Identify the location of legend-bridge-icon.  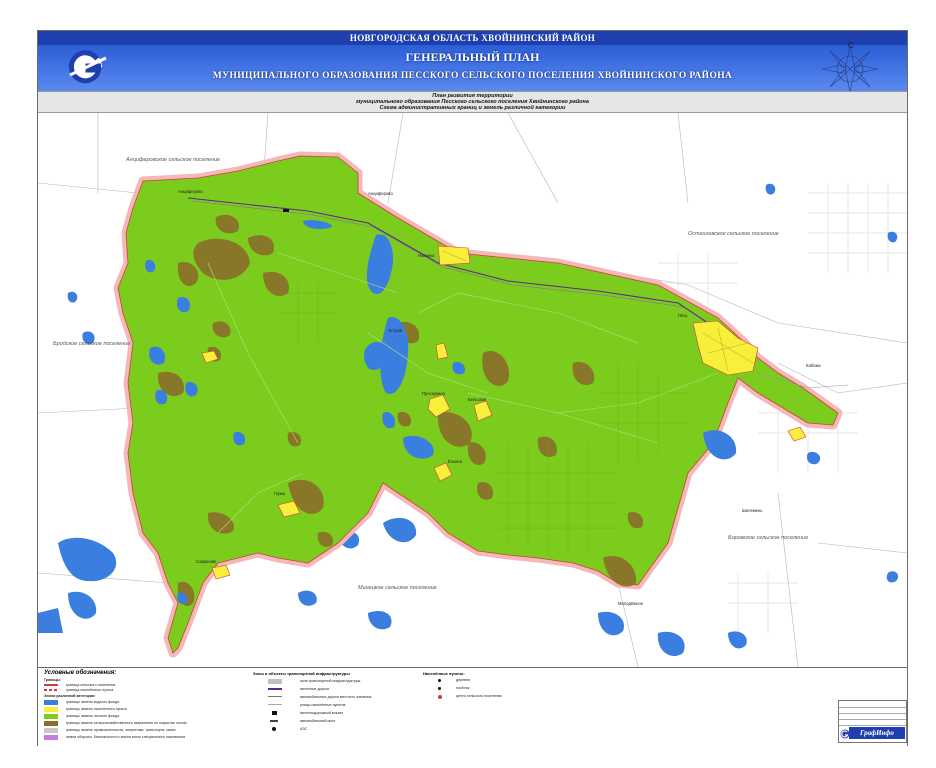
(274, 721).